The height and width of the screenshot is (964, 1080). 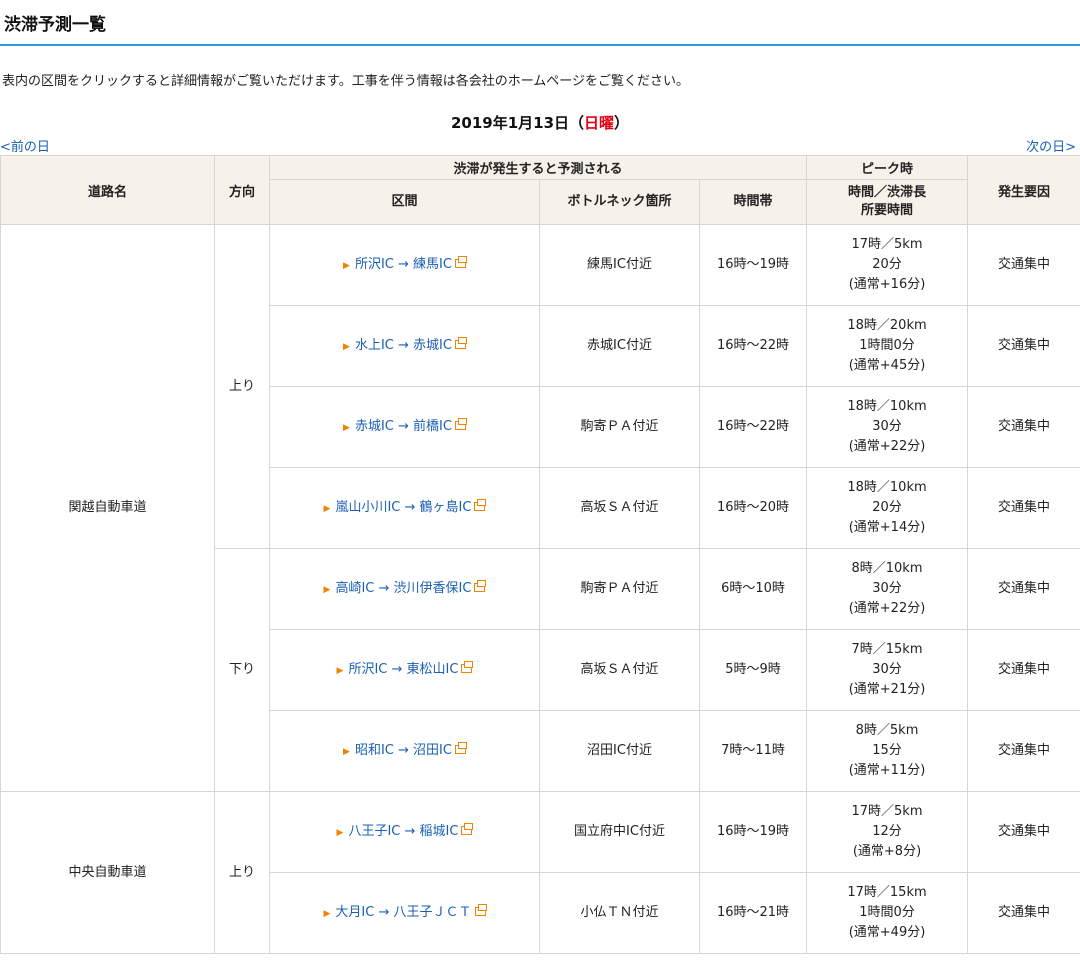 What do you see at coordinates (887, 770) in the screenshot?
I see `peak-vs-normal: (通常+11分)` at bounding box center [887, 770].